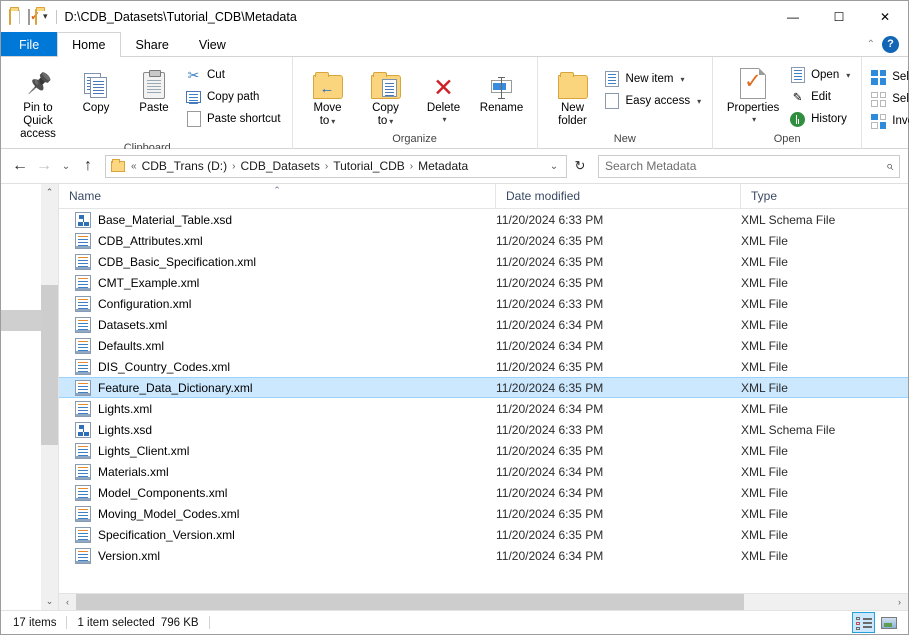 The width and height of the screenshot is (909, 635). Describe the element at coordinates (824, 196) in the screenshot. I see `column-header-type: Type` at that location.